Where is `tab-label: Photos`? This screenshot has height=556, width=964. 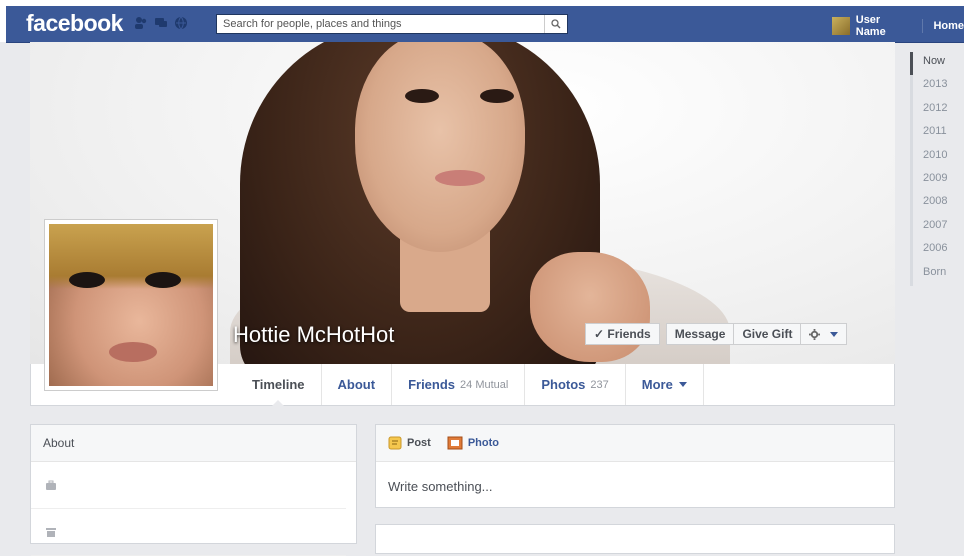
tab-label: Photos is located at coordinates (563, 384).